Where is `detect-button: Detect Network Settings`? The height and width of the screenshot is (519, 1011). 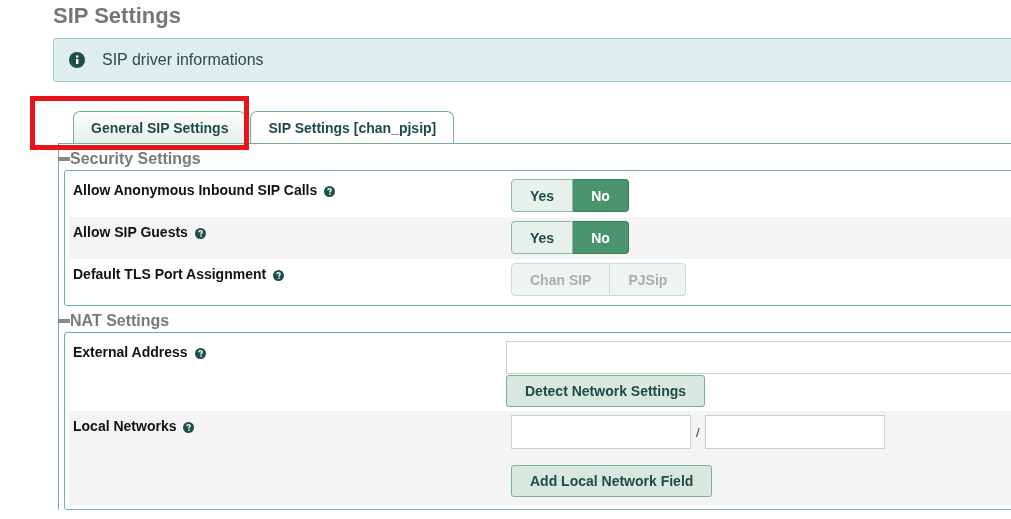
detect-button: Detect Network Settings is located at coordinates (606, 391).